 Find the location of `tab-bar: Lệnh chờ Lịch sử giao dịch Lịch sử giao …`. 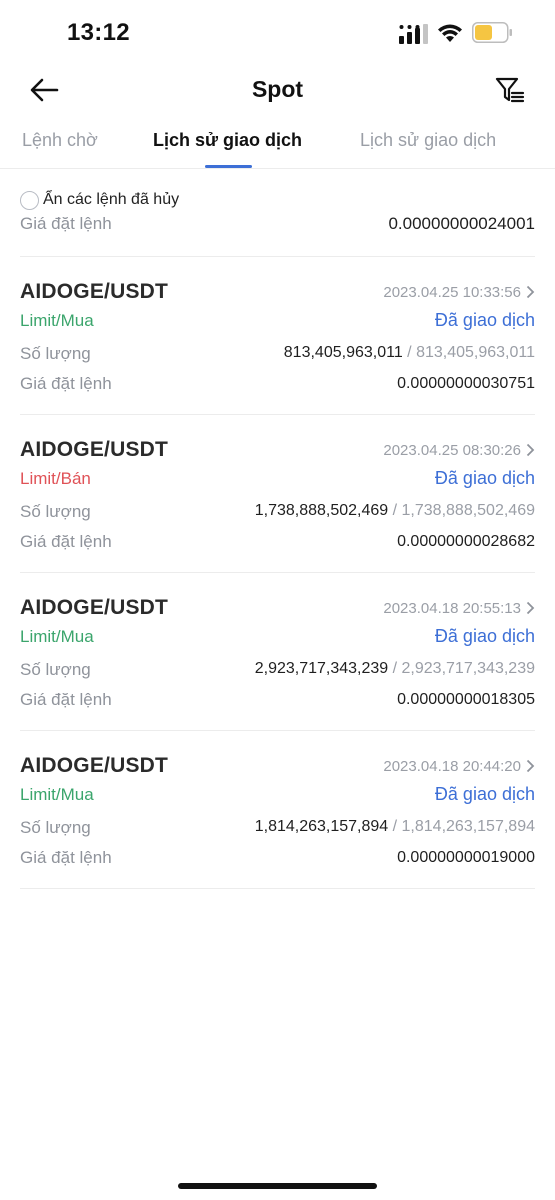

tab-bar: Lệnh chờ Lịch sử giao dịch Lịch sử giao … is located at coordinates (277, 149).